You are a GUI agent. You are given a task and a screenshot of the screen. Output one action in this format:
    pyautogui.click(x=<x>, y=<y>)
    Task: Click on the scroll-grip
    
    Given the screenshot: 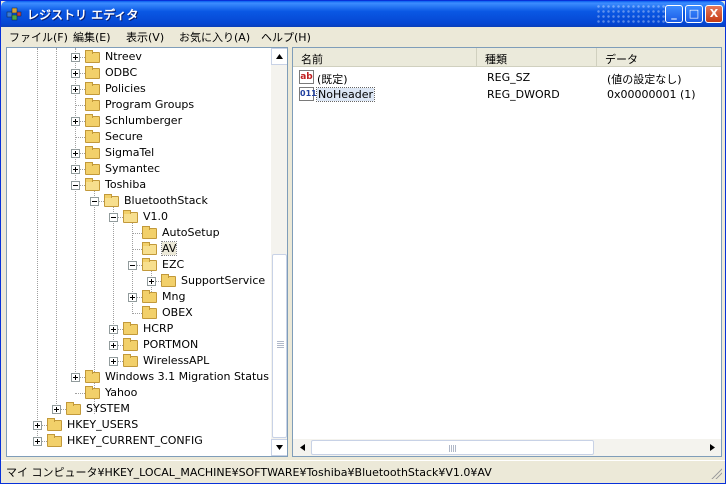 What is the action you would take?
    pyautogui.click(x=280, y=341)
    